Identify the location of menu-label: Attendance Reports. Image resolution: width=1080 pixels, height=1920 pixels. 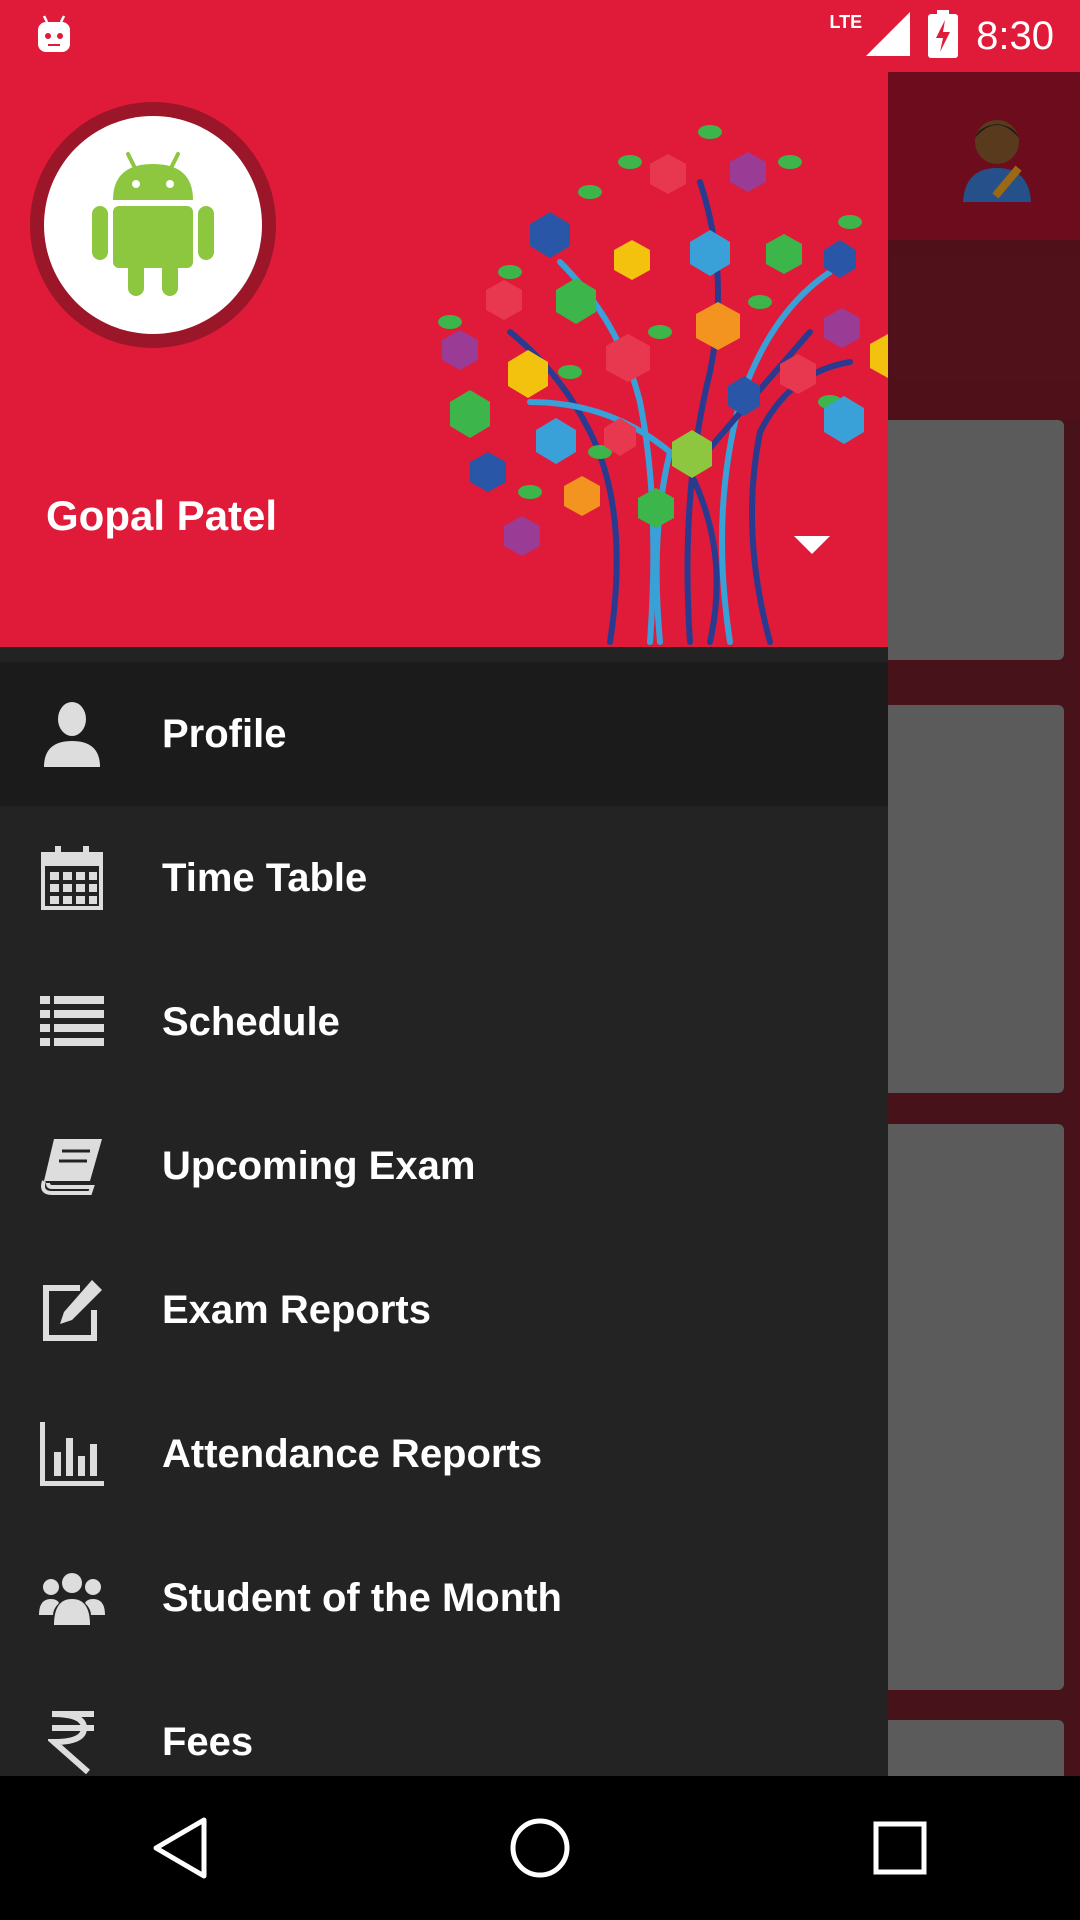
(352, 1453).